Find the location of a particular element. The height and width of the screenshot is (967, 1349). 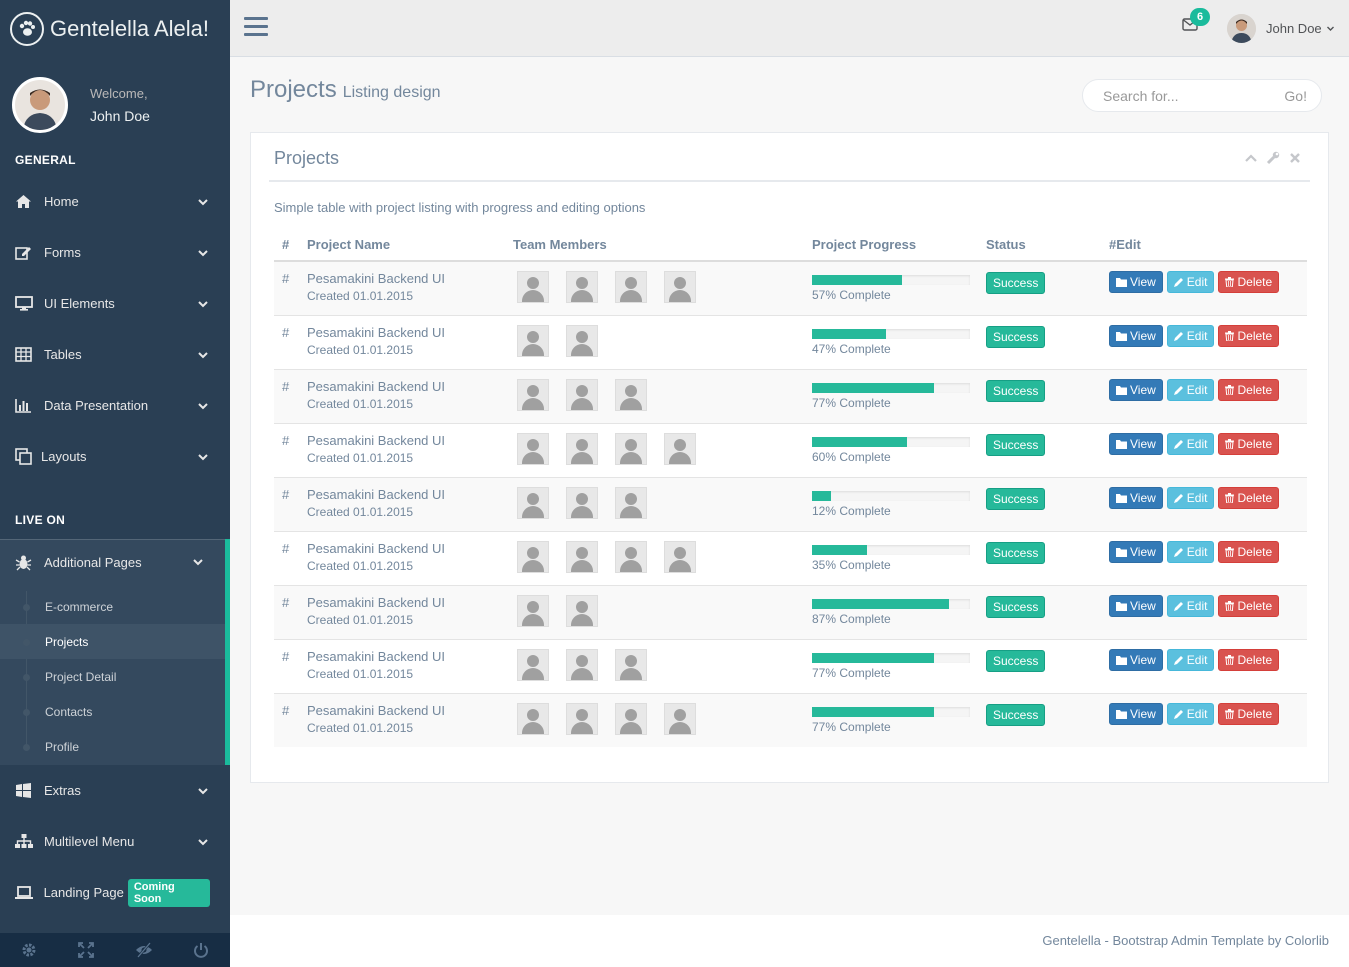

close-icon is located at coordinates (1295, 158).